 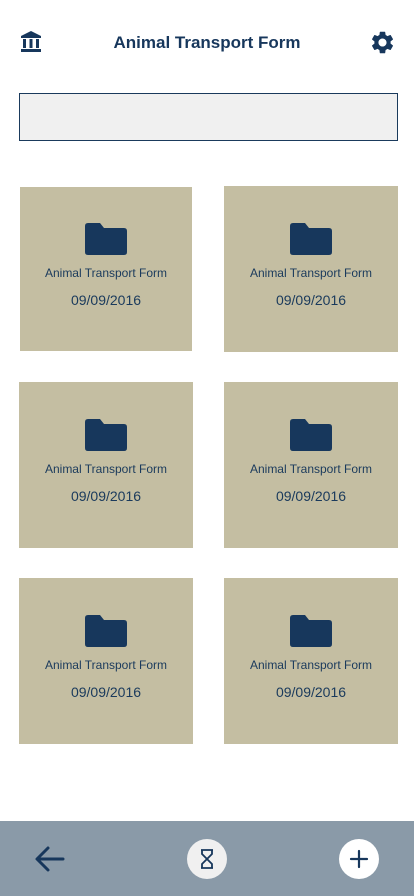 I want to click on hourglass-icon, so click(x=207, y=859).